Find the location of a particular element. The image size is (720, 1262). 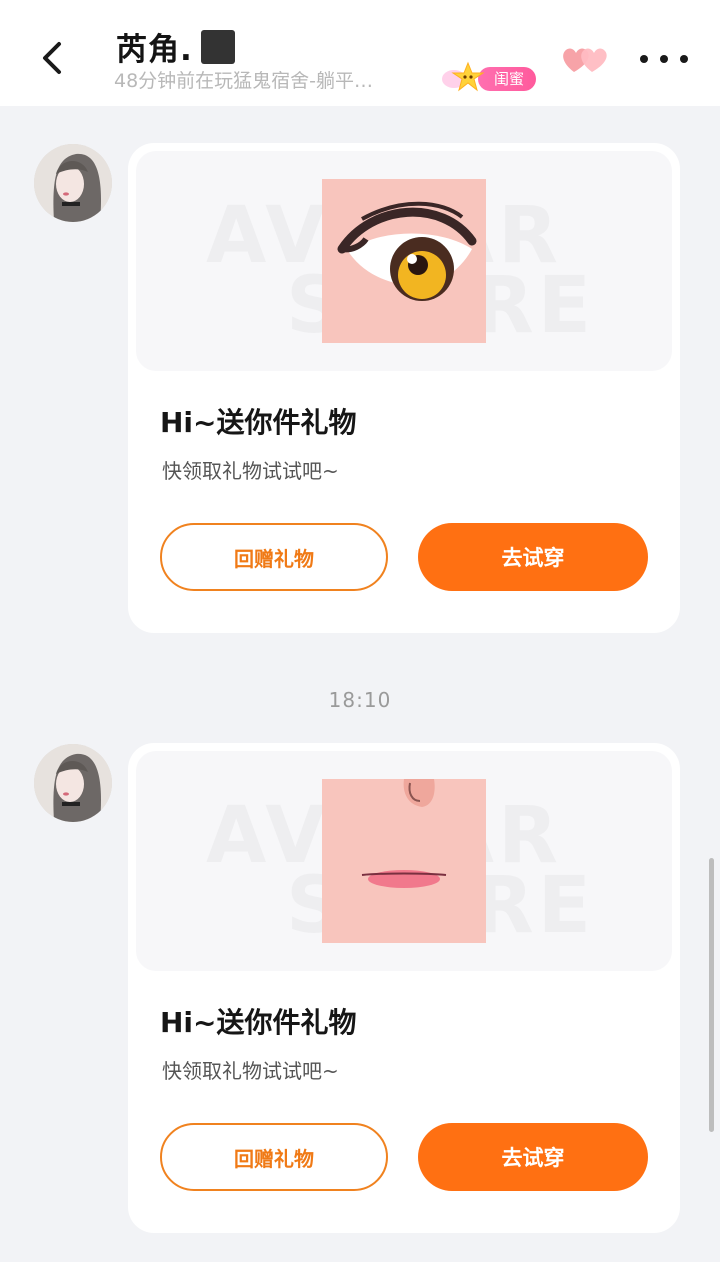

eye-item-icon is located at coordinates (404, 261).